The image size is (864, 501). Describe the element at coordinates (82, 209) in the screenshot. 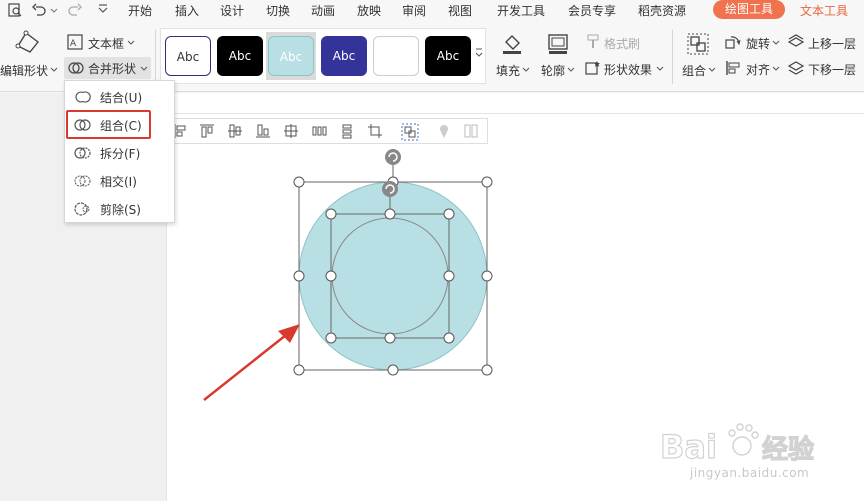

I see `subtract-icon` at that location.